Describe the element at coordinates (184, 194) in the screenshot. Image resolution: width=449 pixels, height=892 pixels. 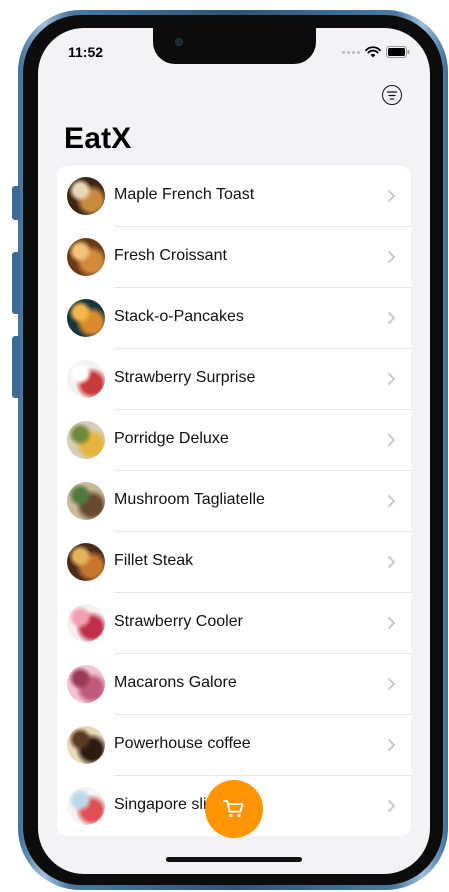
I see `list-item-label: Maple French Toast` at that location.